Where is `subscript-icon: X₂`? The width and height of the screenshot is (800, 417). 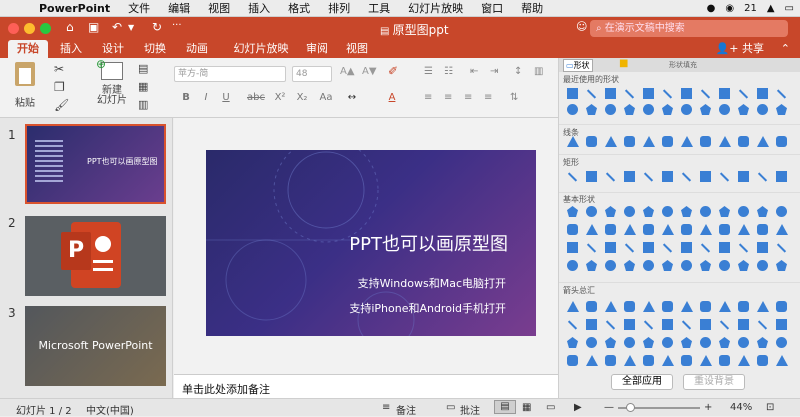 subscript-icon: X₂ is located at coordinates (302, 97).